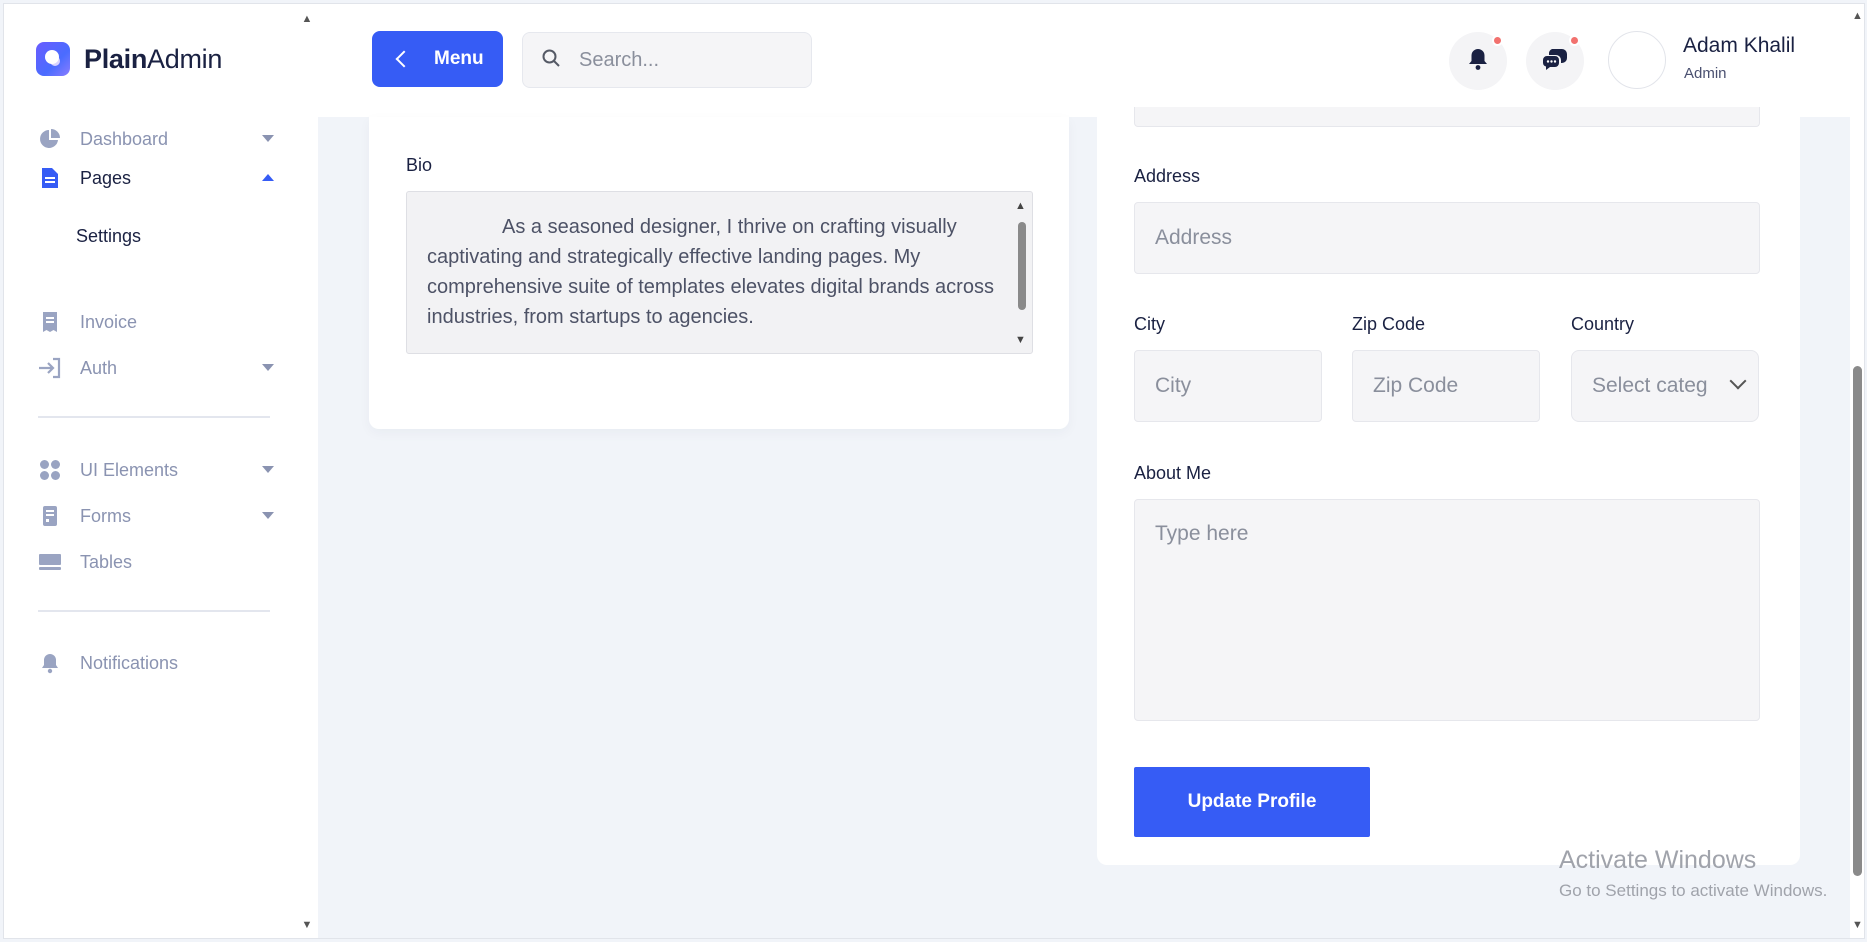 This screenshot has width=1867, height=942. Describe the element at coordinates (551, 60) in the screenshot. I see `search-icon` at that location.